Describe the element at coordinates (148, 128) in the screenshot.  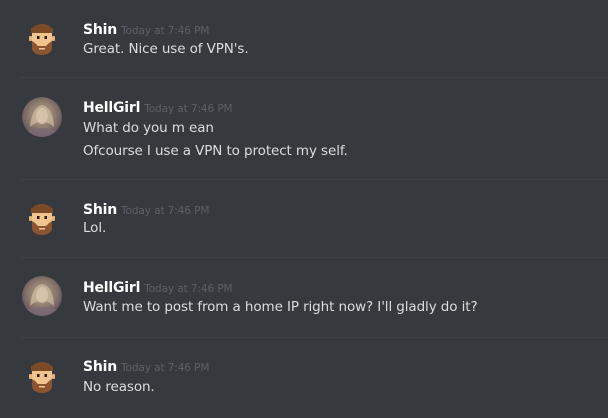
I see `message-text: What do you m ean` at that location.